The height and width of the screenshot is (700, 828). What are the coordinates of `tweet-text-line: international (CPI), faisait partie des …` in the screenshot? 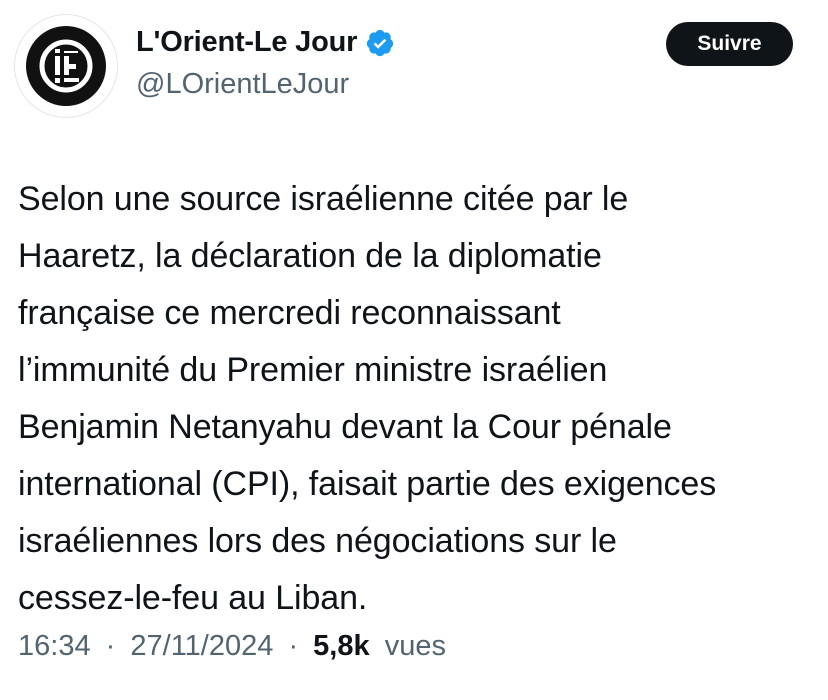 It's located at (367, 484).